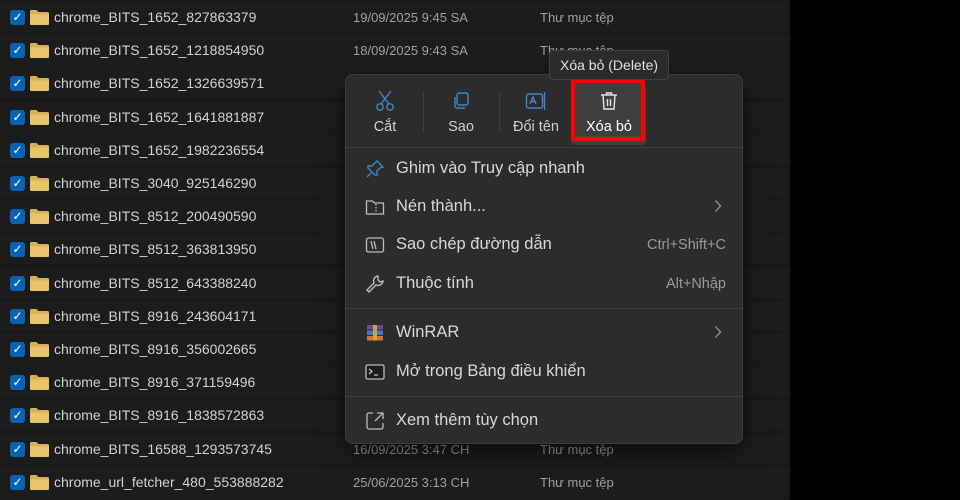 Image resolution: width=960 pixels, height=500 pixels. Describe the element at coordinates (490, 168) in the screenshot. I see `menu-item-label: Ghim vào Truy cập nhanh` at that location.